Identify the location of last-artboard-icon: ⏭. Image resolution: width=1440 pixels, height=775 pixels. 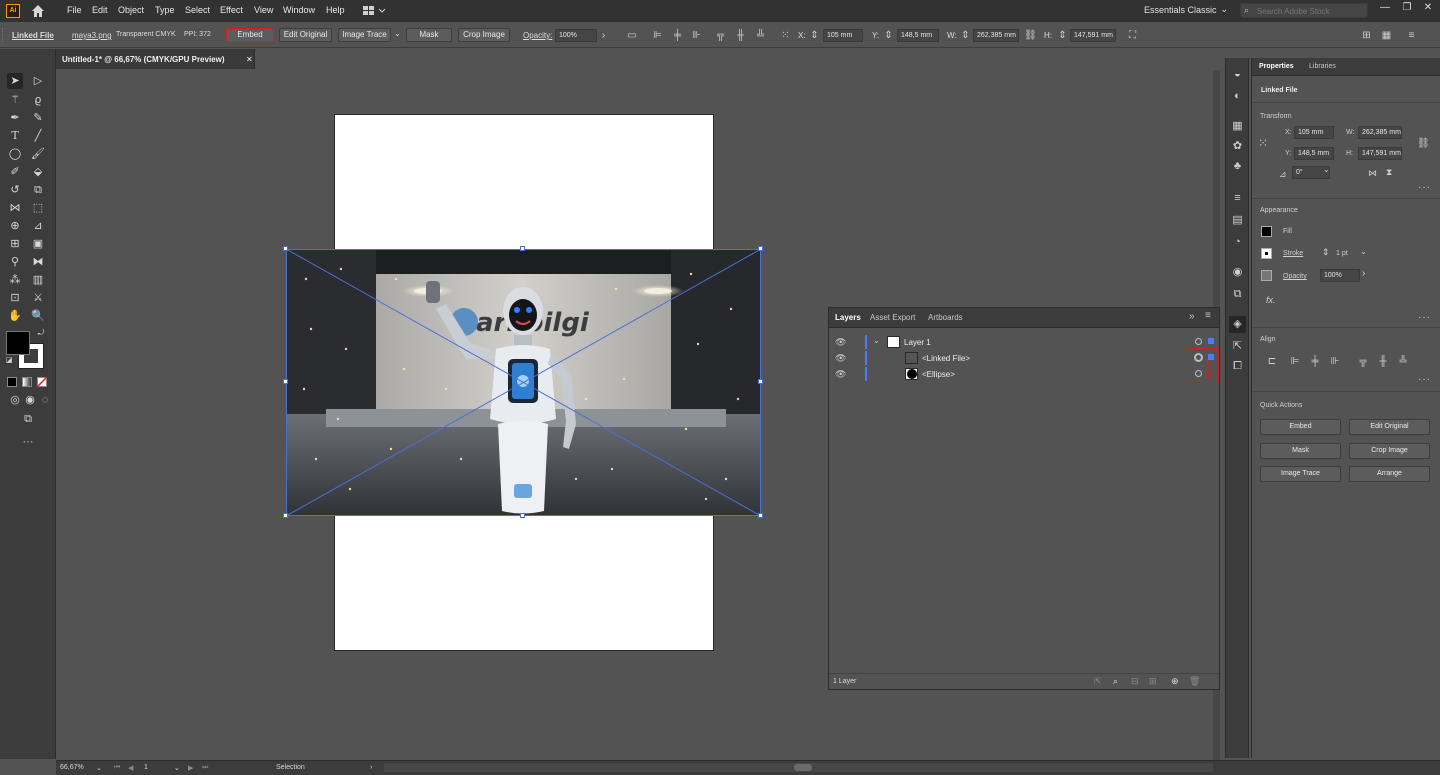
(205, 768).